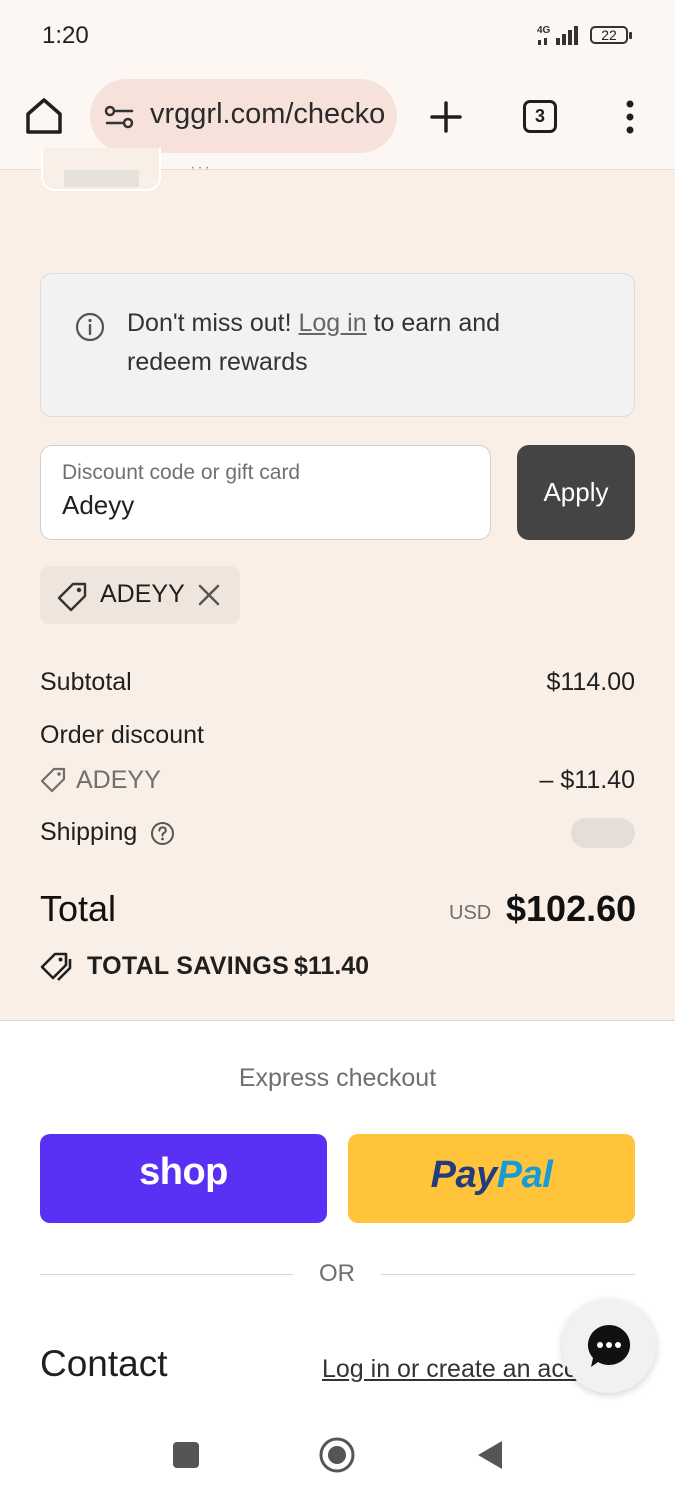 Image resolution: width=675 pixels, height=1500 pixels. What do you see at coordinates (508, 1274) in the screenshot?
I see `divider-right` at bounding box center [508, 1274].